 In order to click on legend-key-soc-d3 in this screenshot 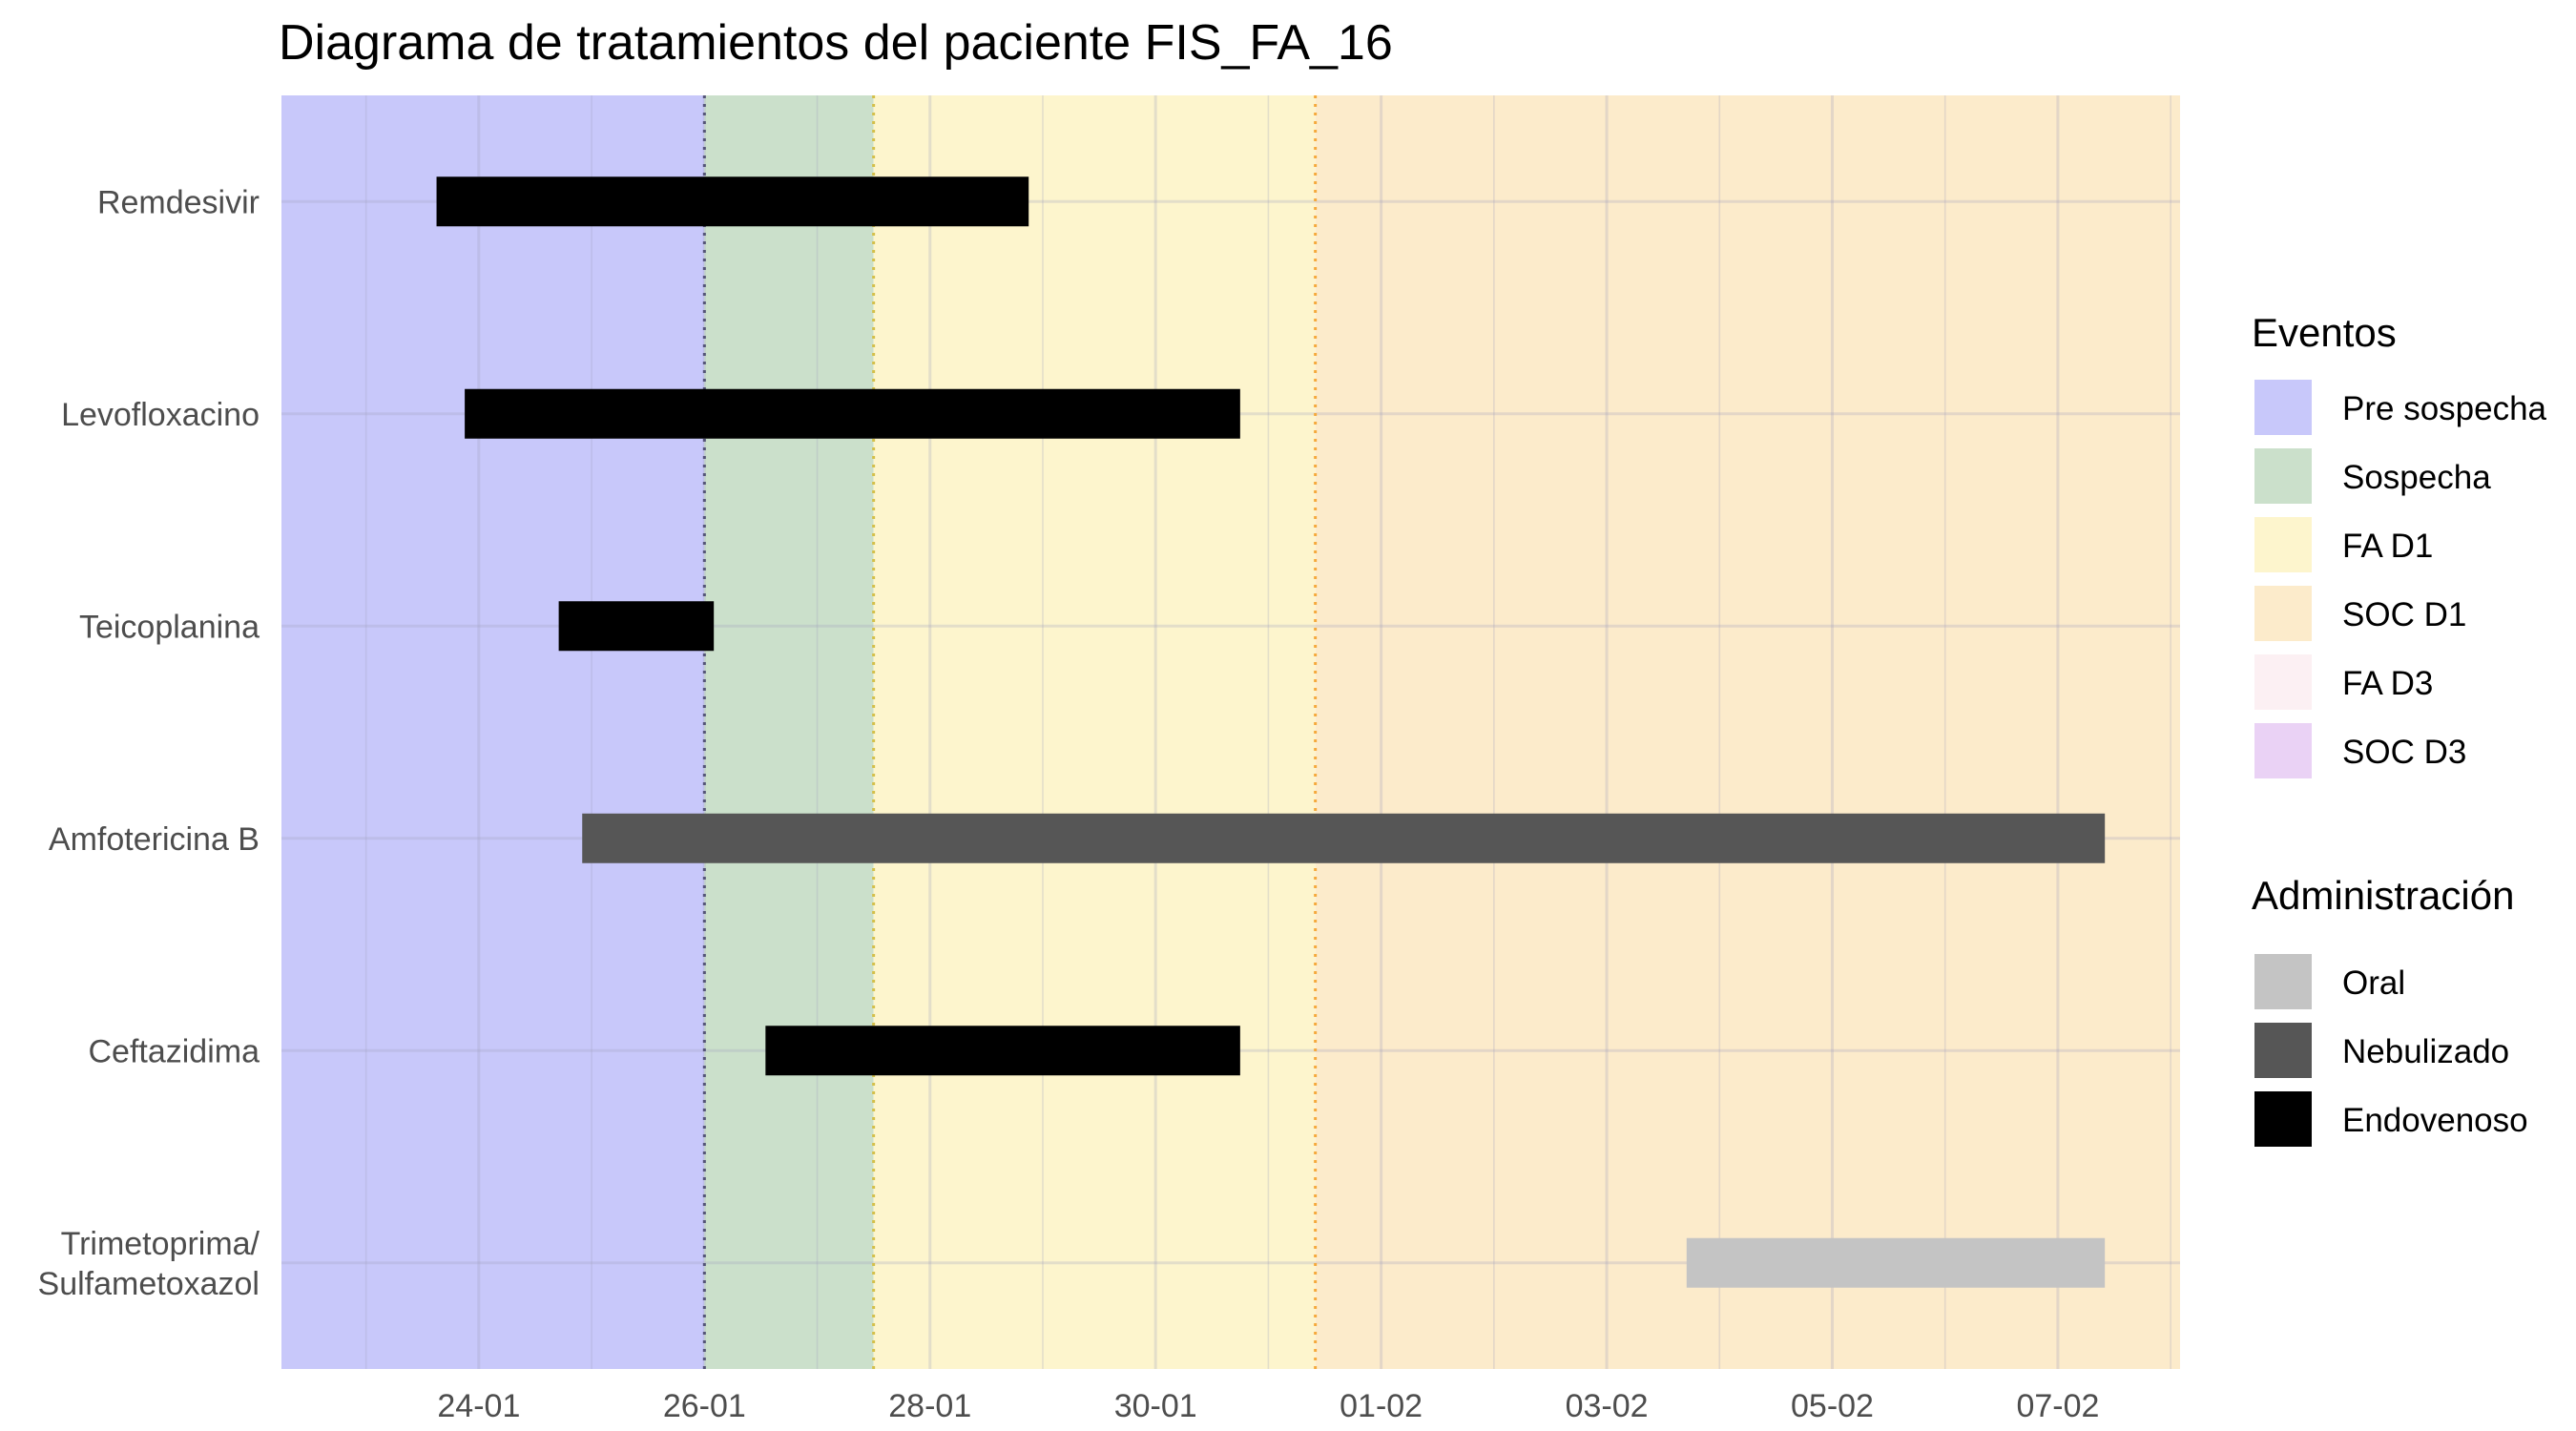, I will do `click(2283, 750)`.